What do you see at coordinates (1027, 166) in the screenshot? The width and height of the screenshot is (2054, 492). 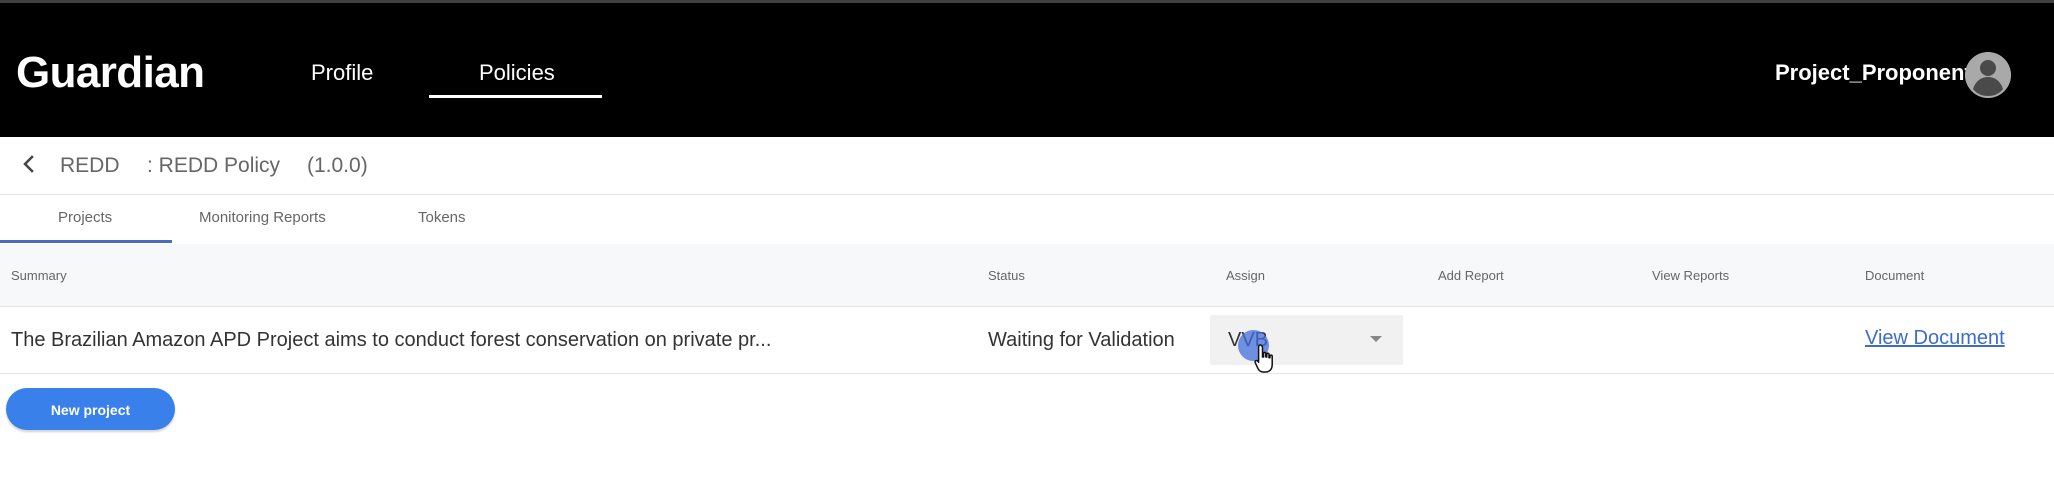 I see `policy-breadcrumb-bar: REDD : REDD Policy (1.0.0)` at bounding box center [1027, 166].